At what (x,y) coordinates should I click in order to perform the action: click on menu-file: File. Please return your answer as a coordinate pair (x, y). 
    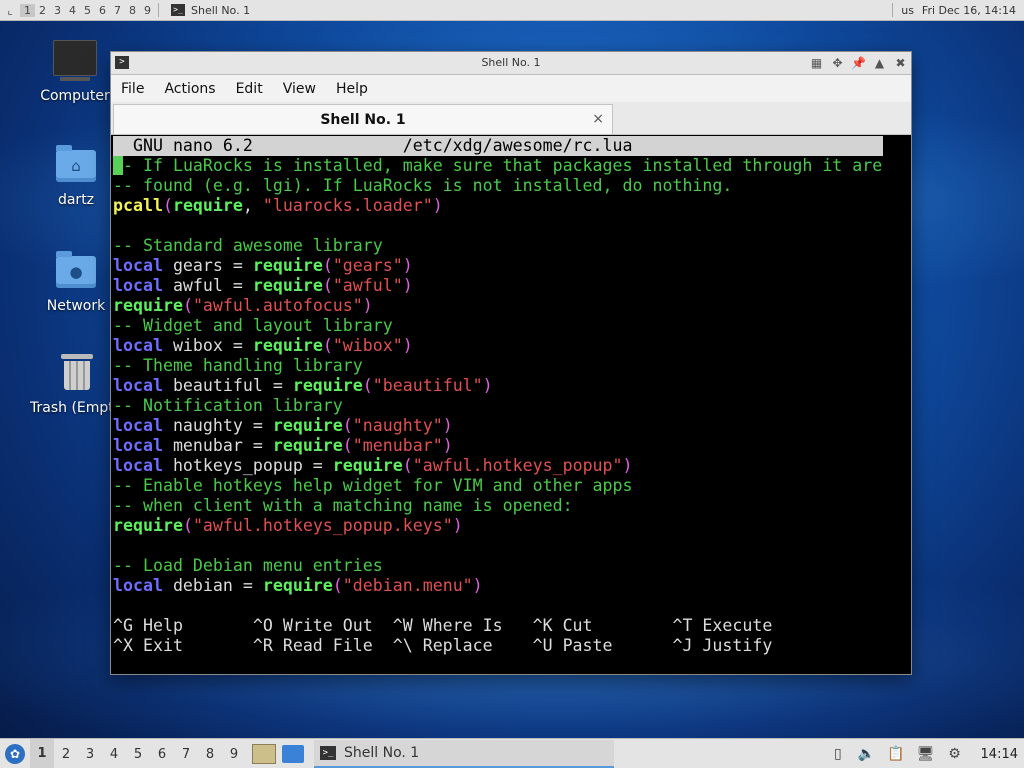
    Looking at the image, I should click on (132, 89).